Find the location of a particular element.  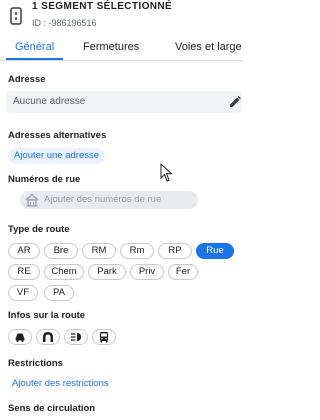

car-icon is located at coordinates (20, 337).